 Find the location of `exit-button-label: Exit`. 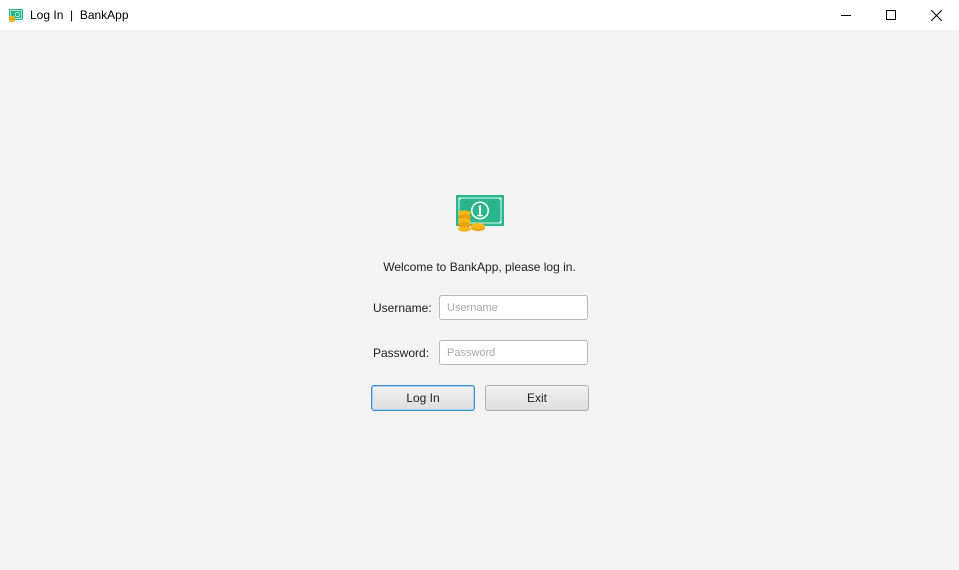

exit-button-label: Exit is located at coordinates (536, 398).